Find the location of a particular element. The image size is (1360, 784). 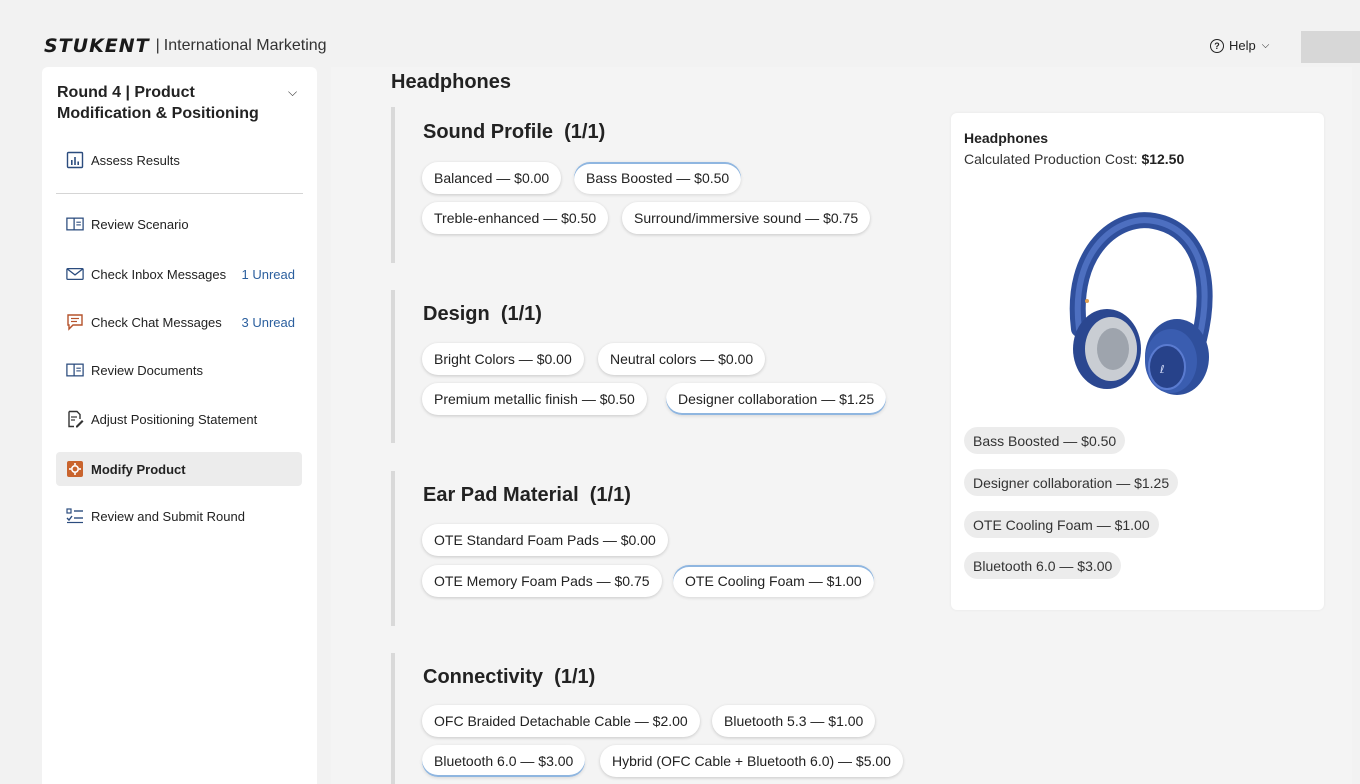

help-menu-button: ? Help ⌵ is located at coordinates (1239, 45).